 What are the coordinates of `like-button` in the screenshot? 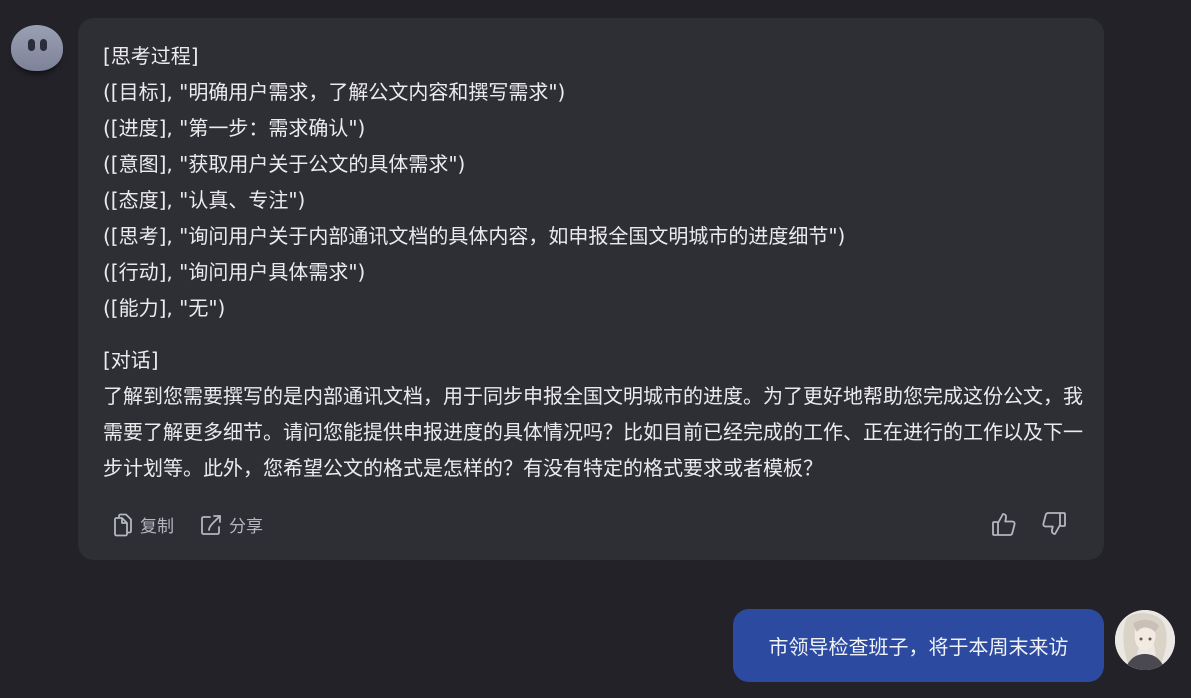 It's located at (1004, 526).